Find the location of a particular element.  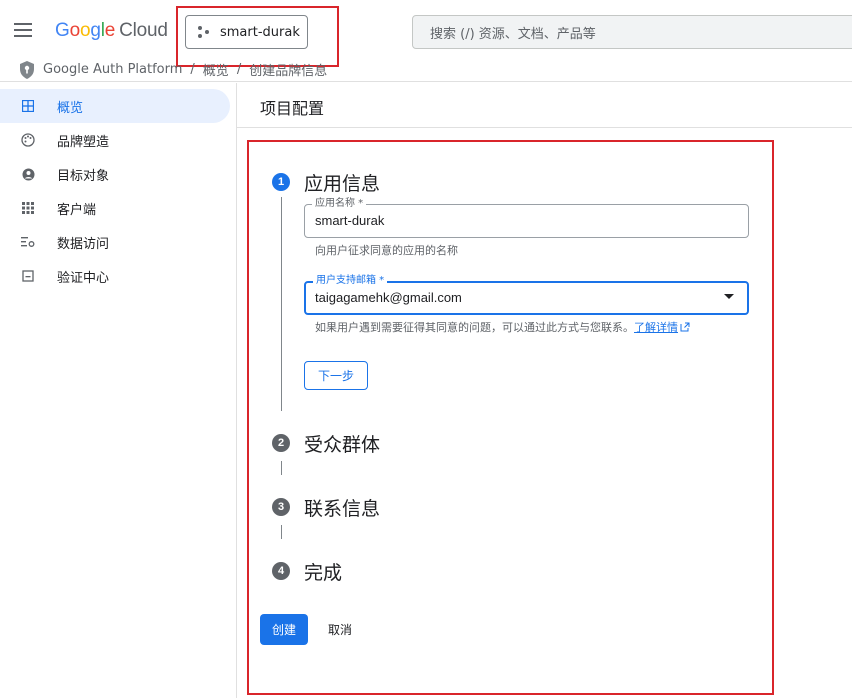

step-4-indicator: 4 is located at coordinates (281, 571).